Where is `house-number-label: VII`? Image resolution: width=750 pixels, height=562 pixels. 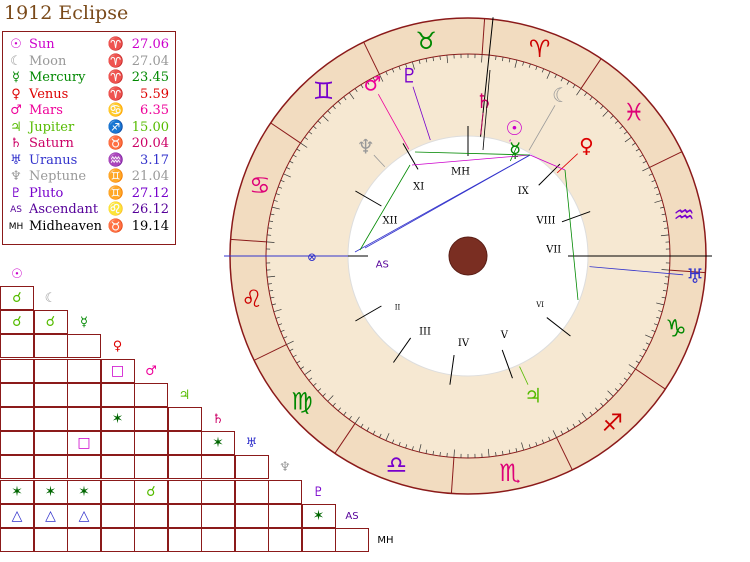 house-number-label: VII is located at coordinates (553, 250).